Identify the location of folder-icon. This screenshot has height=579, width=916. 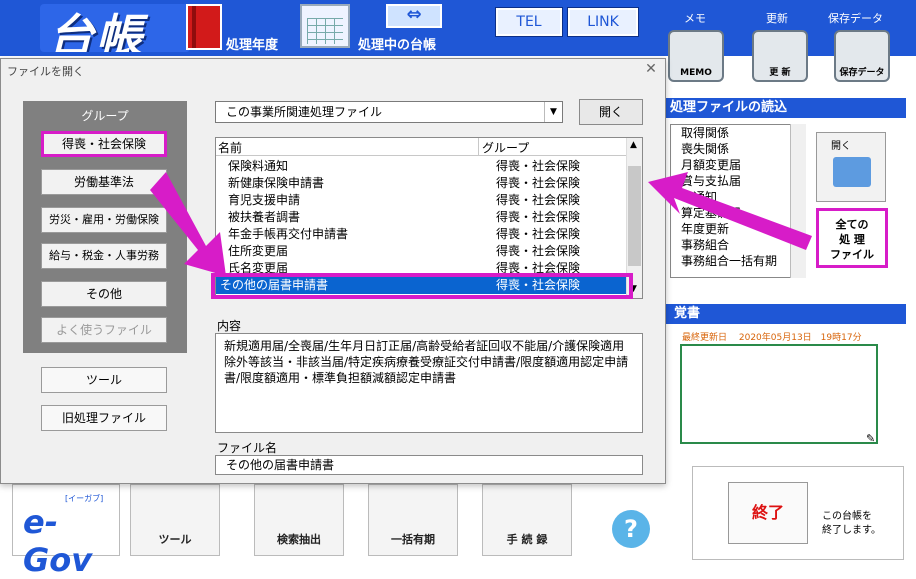
(852, 172).